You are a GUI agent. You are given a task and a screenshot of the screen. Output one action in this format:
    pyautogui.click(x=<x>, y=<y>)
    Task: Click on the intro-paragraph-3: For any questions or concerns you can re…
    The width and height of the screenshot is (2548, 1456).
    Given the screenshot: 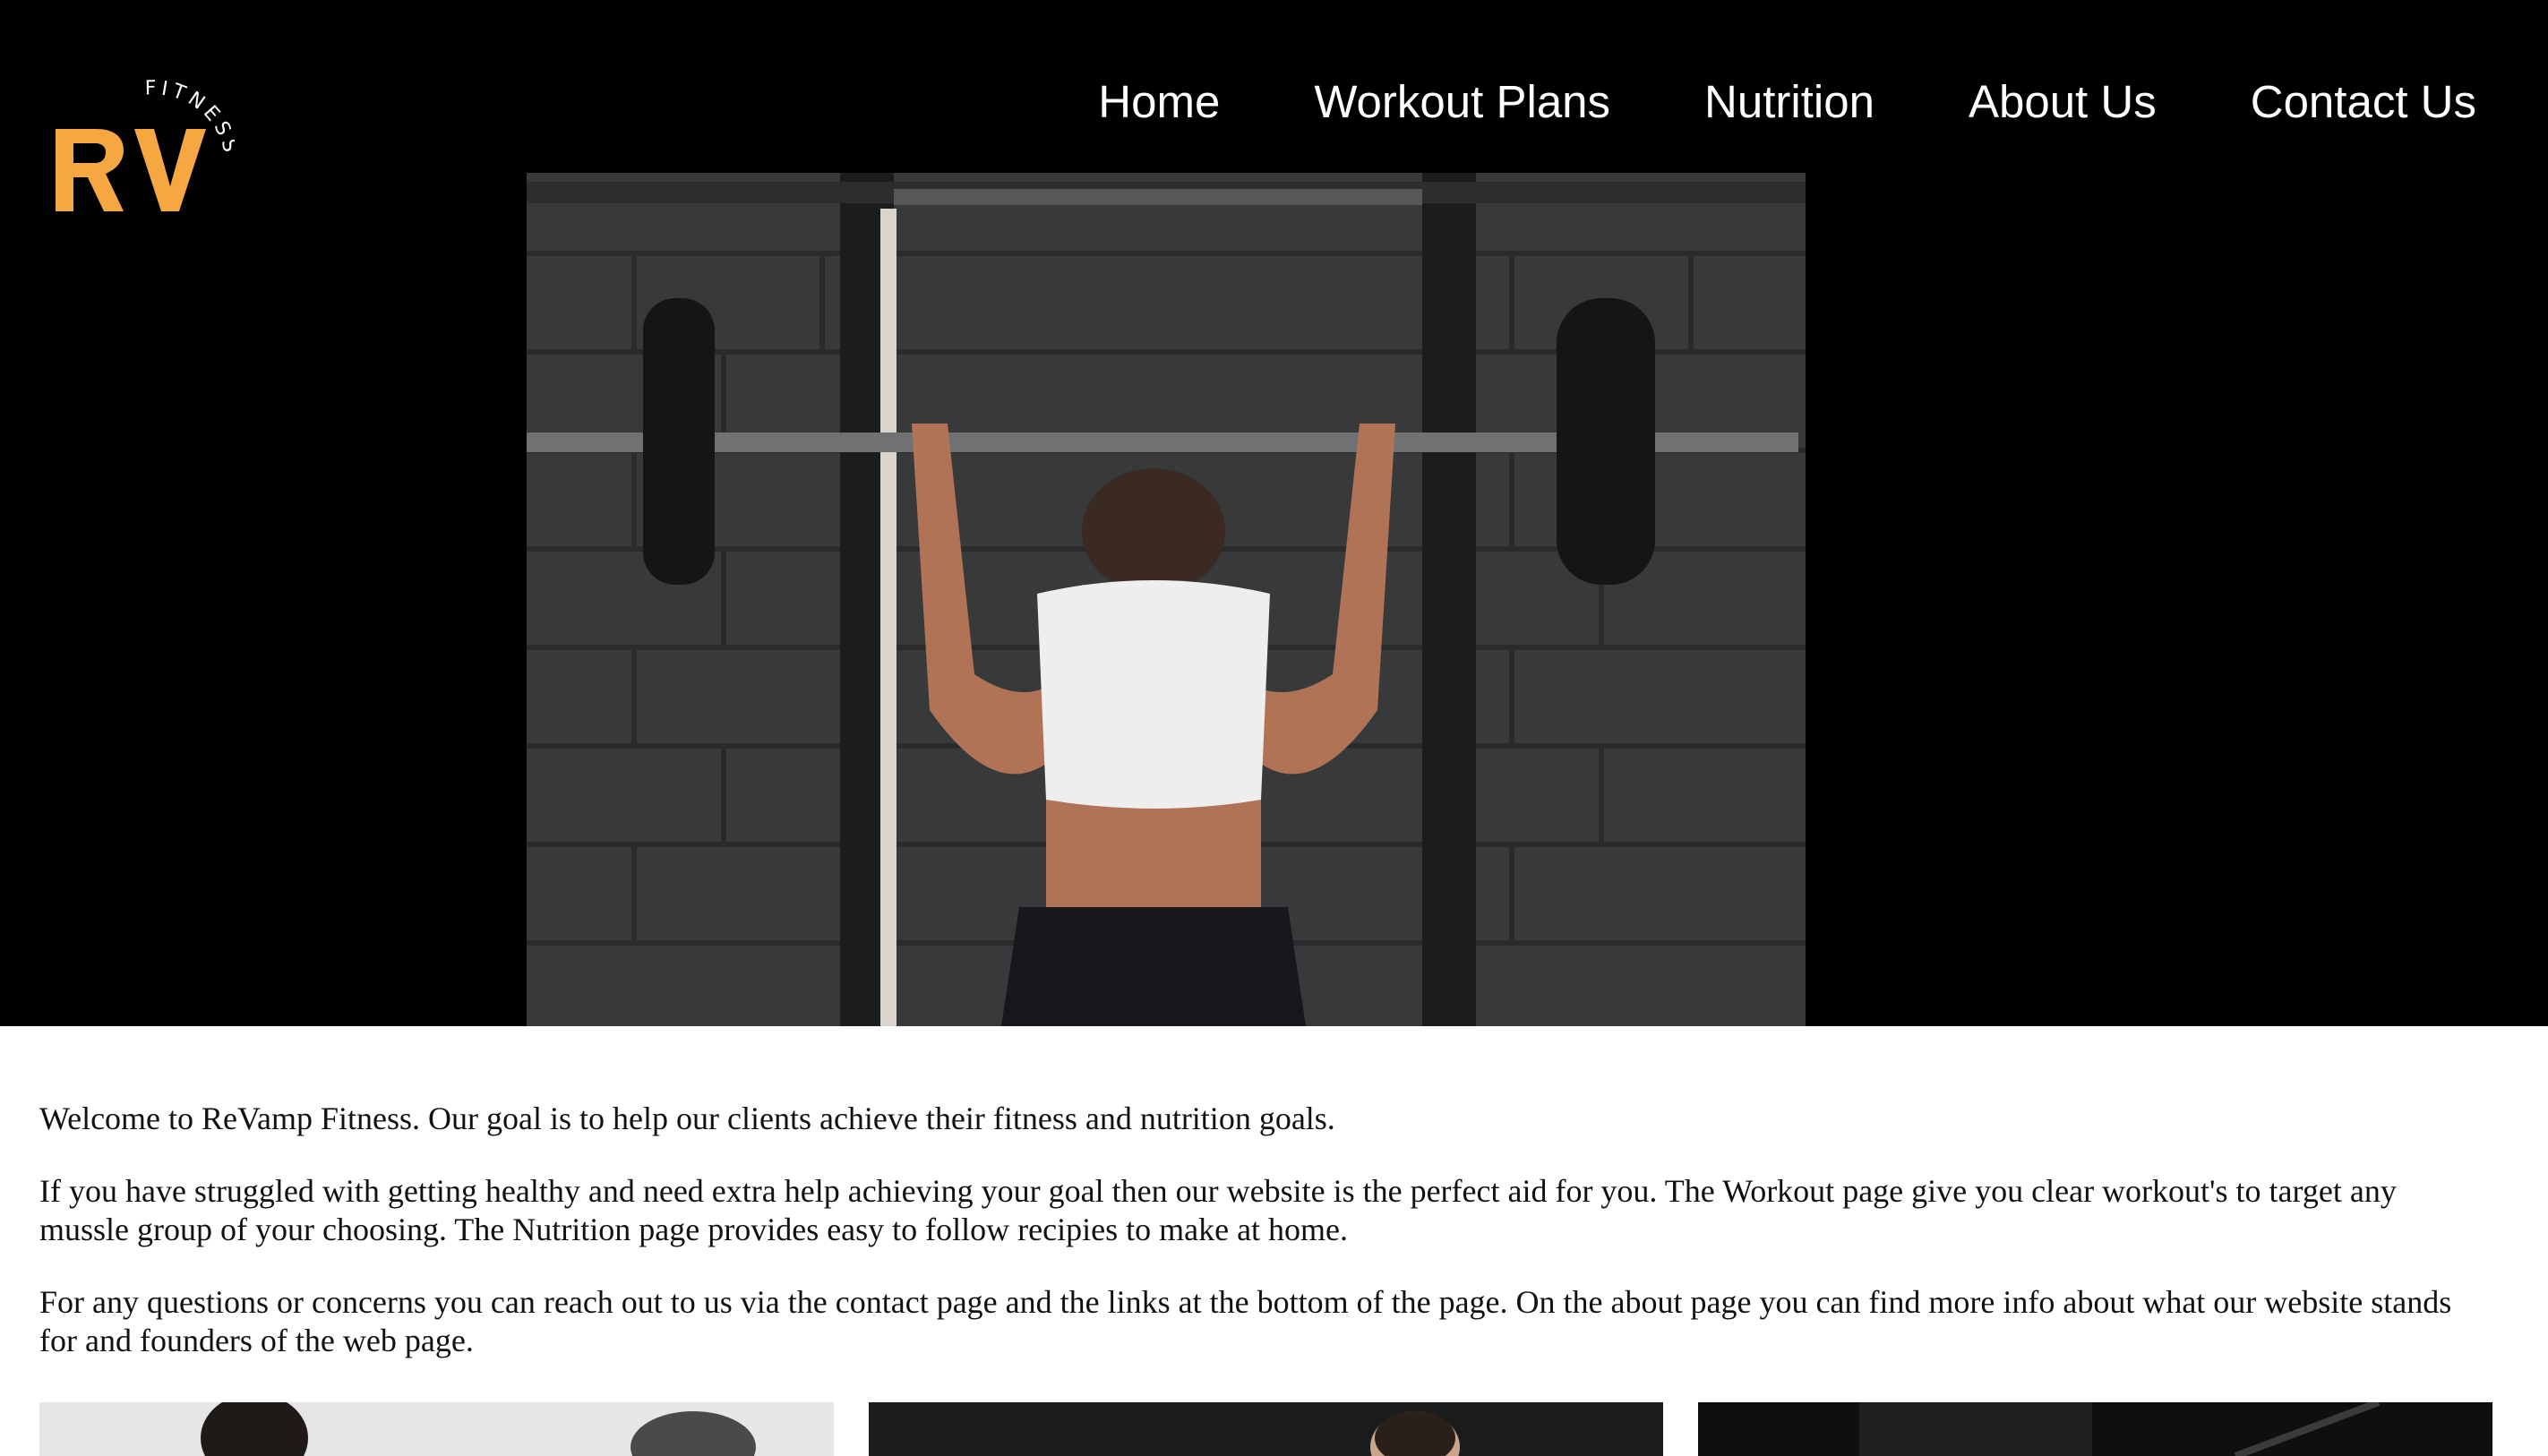 What is the action you would take?
    pyautogui.click(x=1245, y=1321)
    